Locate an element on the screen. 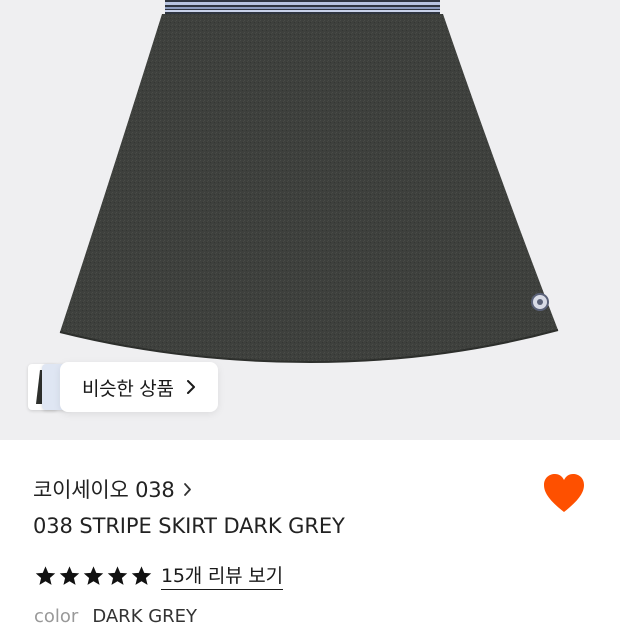 Image resolution: width=620 pixels, height=627 pixels. rating-stars is located at coordinates (93, 576).